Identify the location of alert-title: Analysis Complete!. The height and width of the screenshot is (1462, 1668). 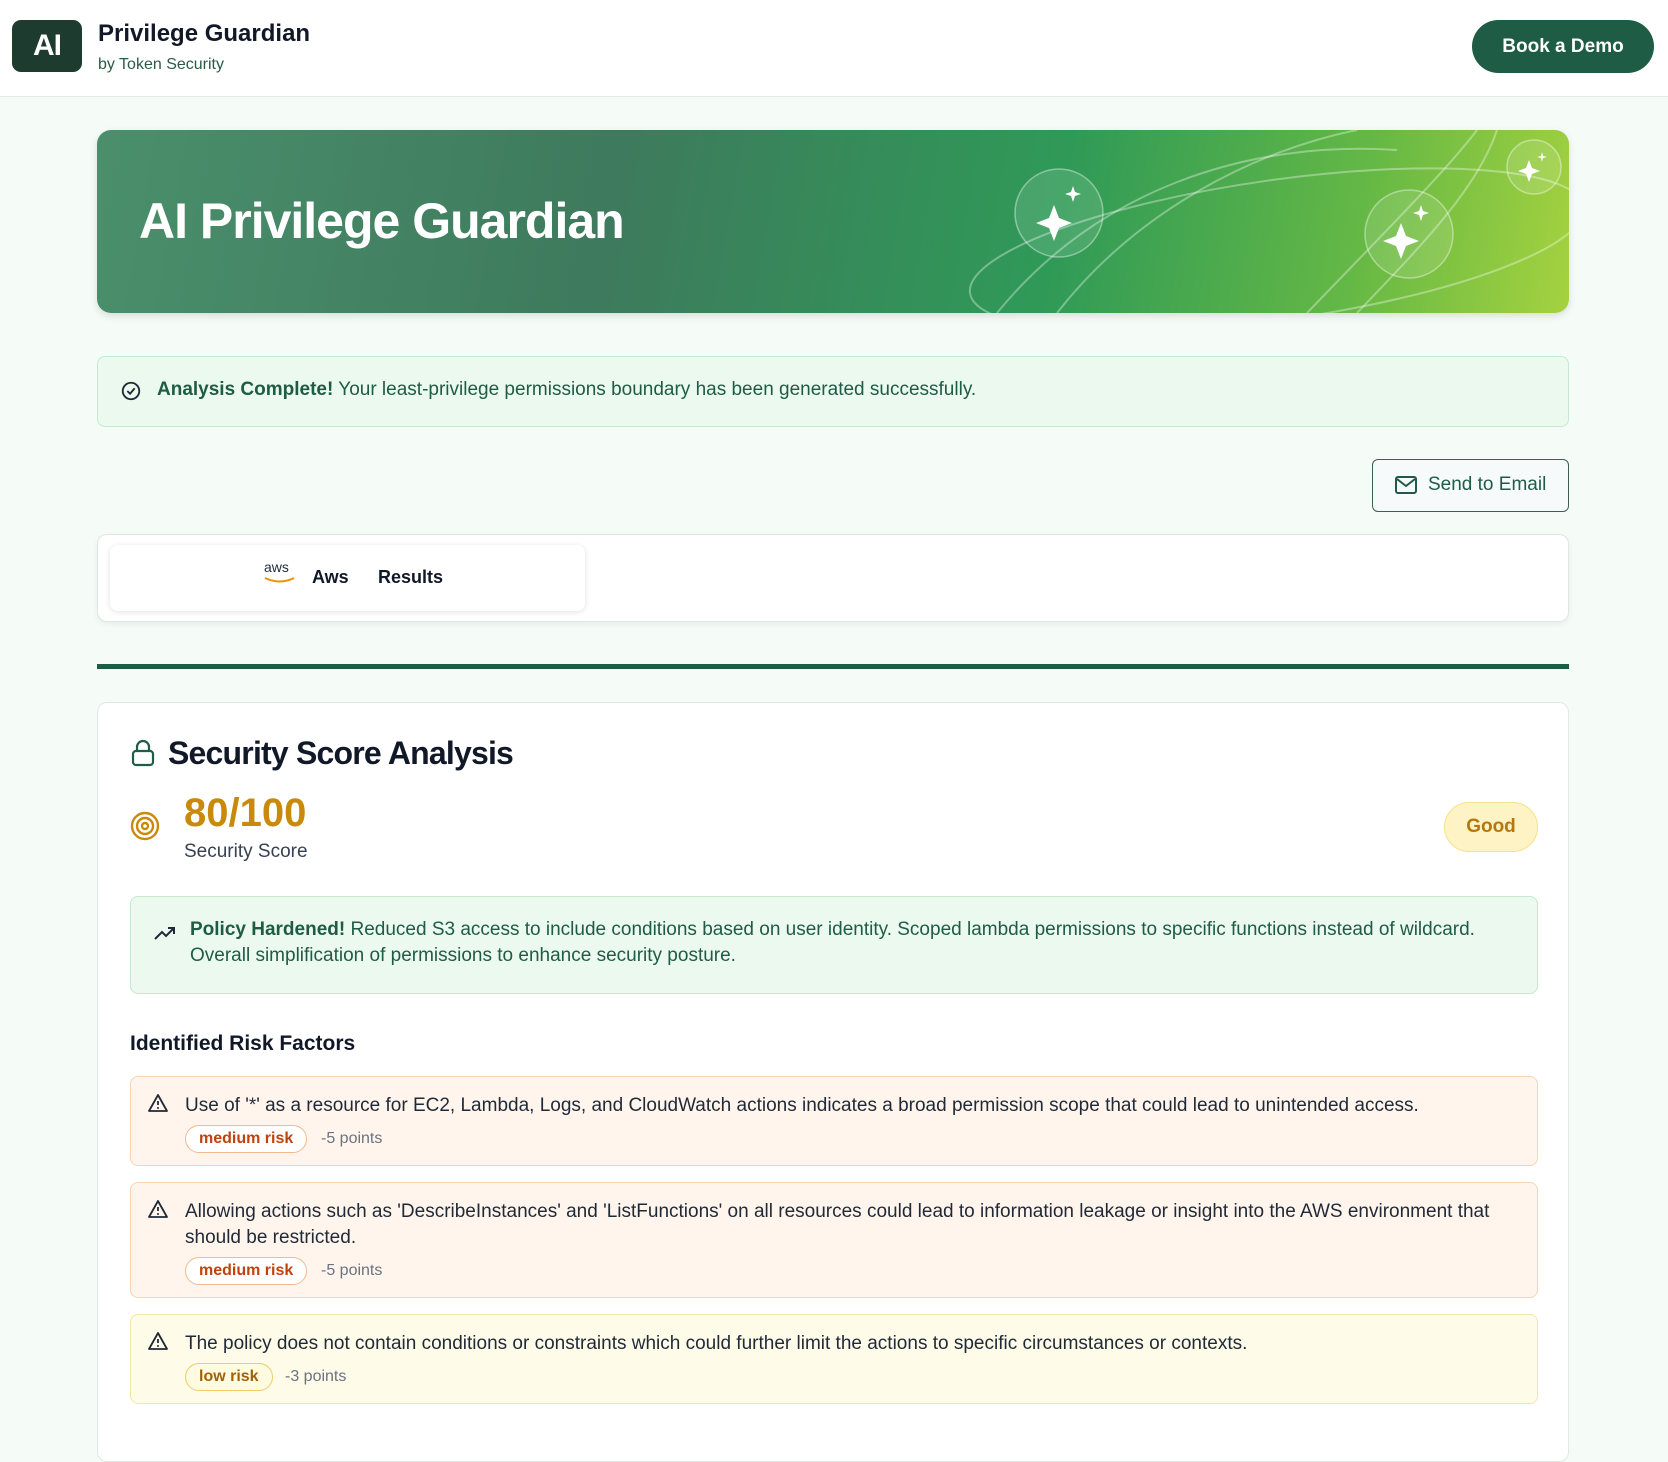
(245, 389).